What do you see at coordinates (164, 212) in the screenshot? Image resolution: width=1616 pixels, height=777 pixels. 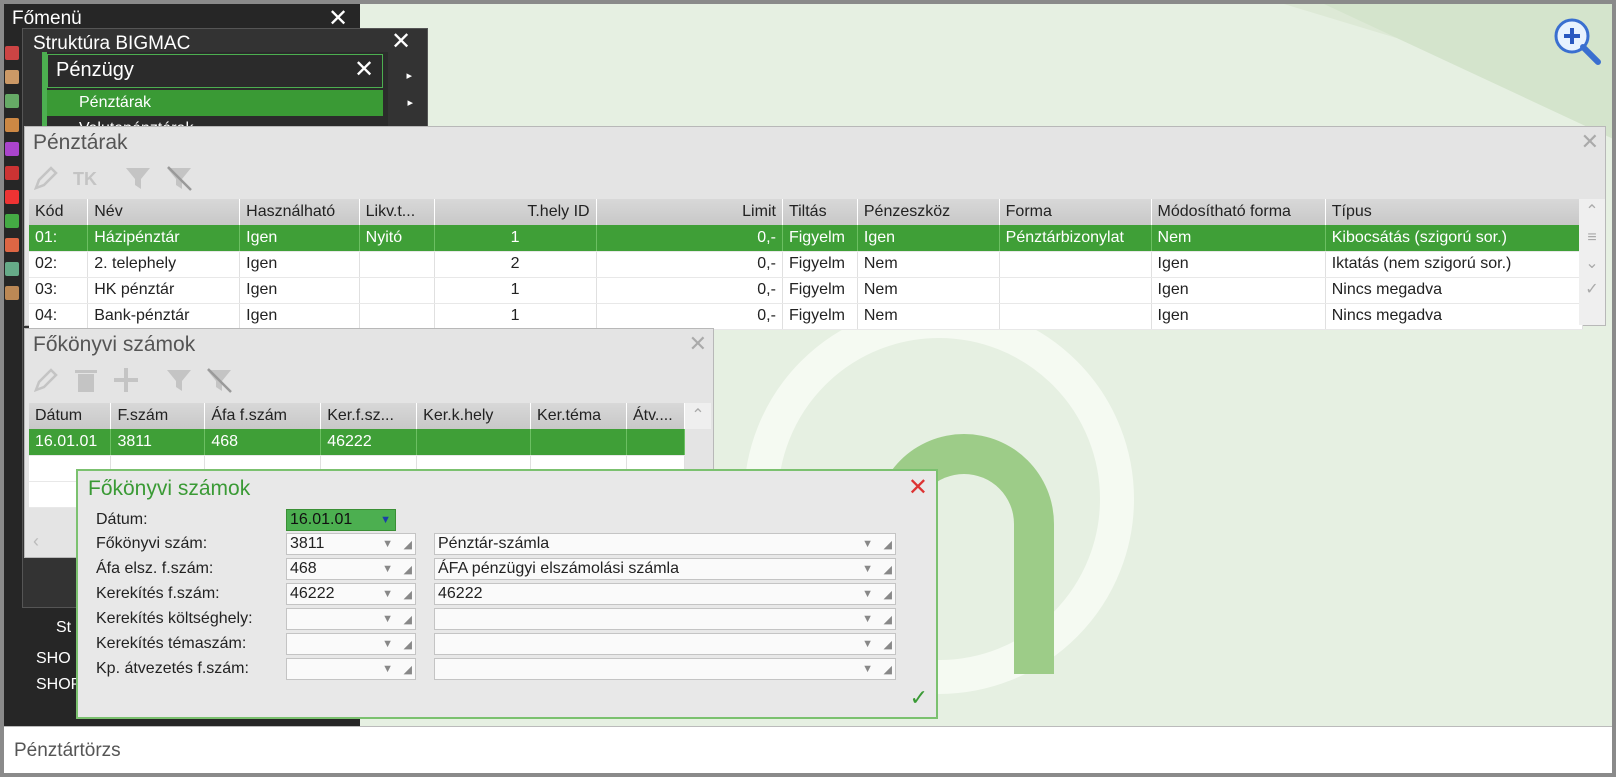 I see `column-header: Név` at bounding box center [164, 212].